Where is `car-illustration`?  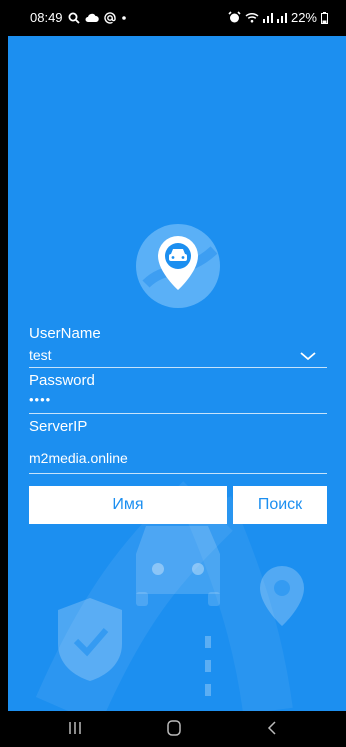
car-illustration is located at coordinates (178, 566).